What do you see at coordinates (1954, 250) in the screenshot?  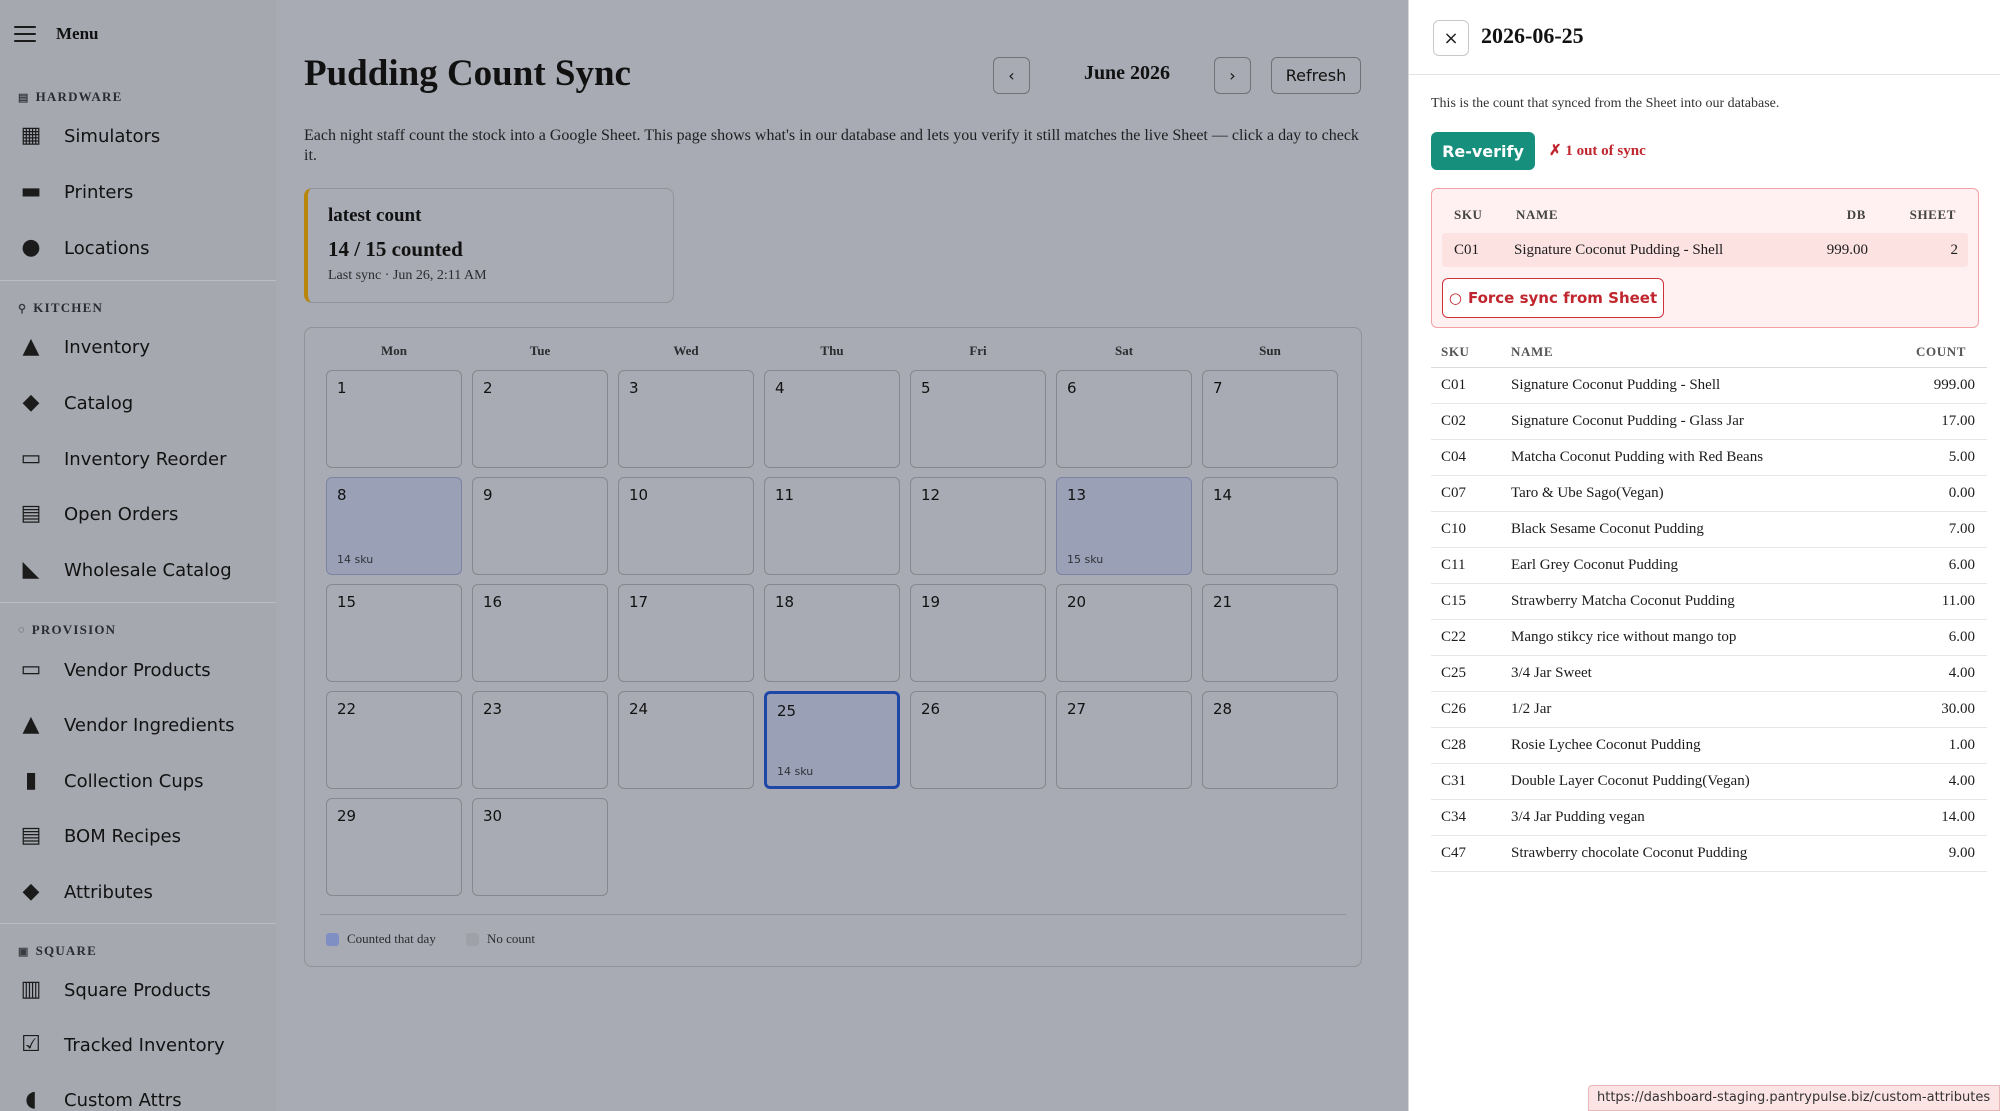 I see `mismatch-sheet: 2` at bounding box center [1954, 250].